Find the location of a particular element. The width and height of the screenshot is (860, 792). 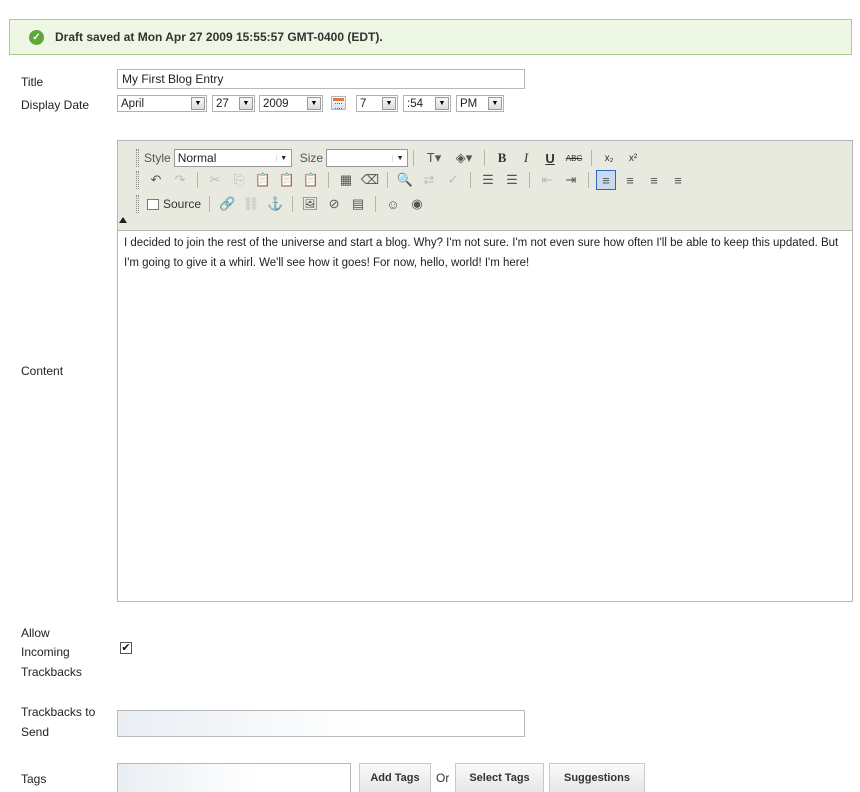

find-icon: 🔍 is located at coordinates (405, 180).